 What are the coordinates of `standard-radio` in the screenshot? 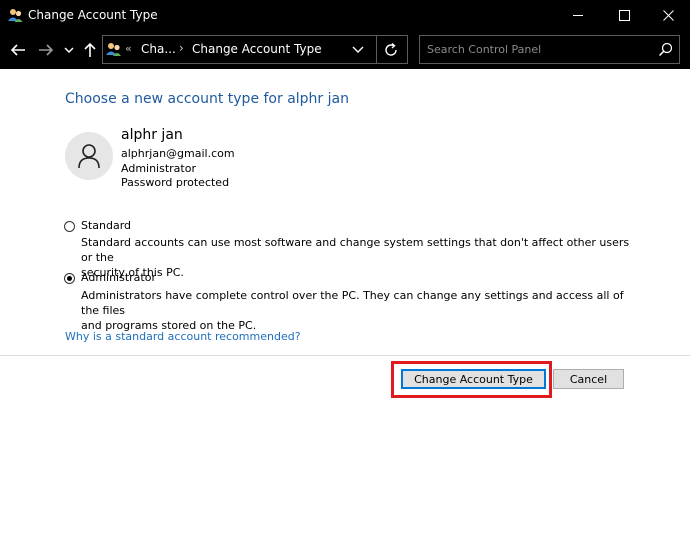 It's located at (69, 226).